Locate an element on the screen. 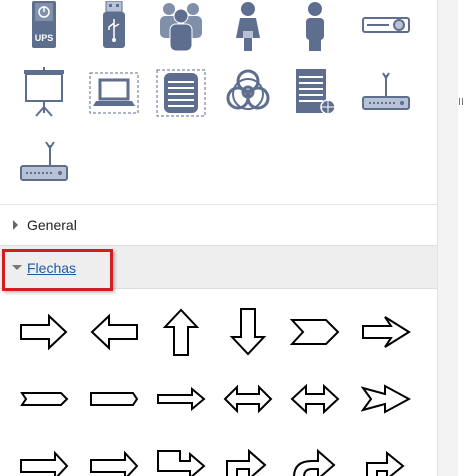  thin-arrow-right-icon is located at coordinates (181, 399).